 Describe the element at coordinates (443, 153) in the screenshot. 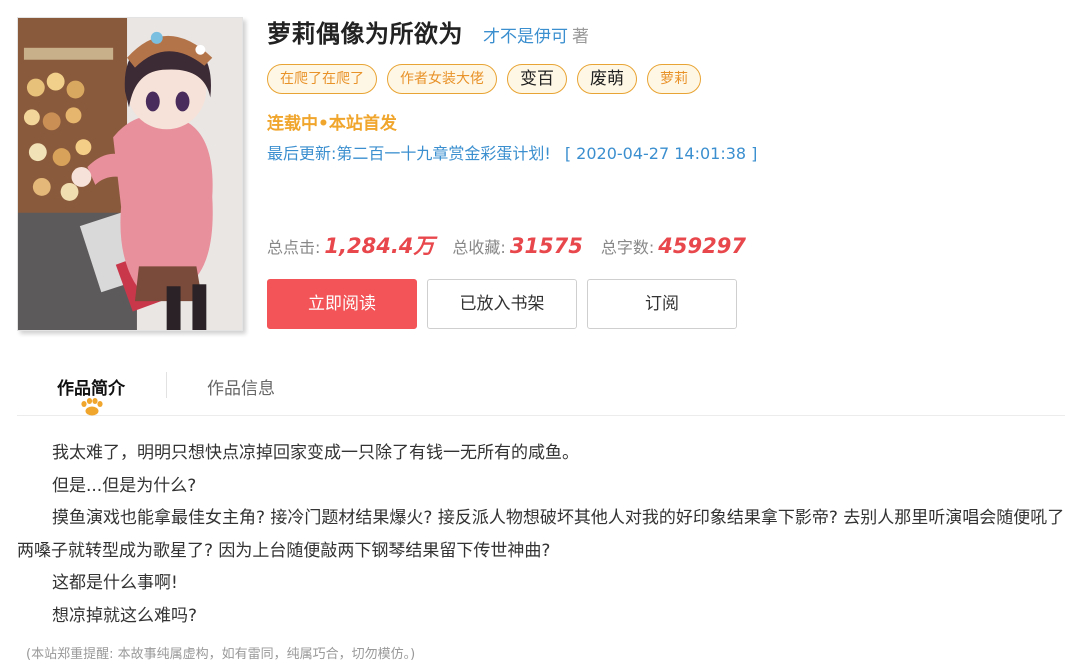

I see `last-update-chapter-link: 第二百一十九章赏金彩蛋计划!` at that location.